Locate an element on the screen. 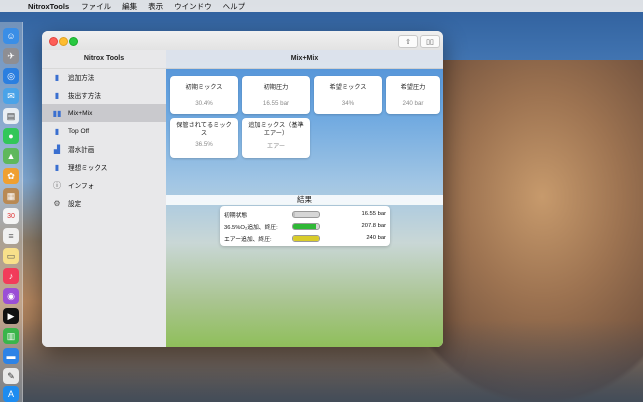 This screenshot has height=402, width=643. sidebar-item-label: Mix+Mix is located at coordinates (80, 113).